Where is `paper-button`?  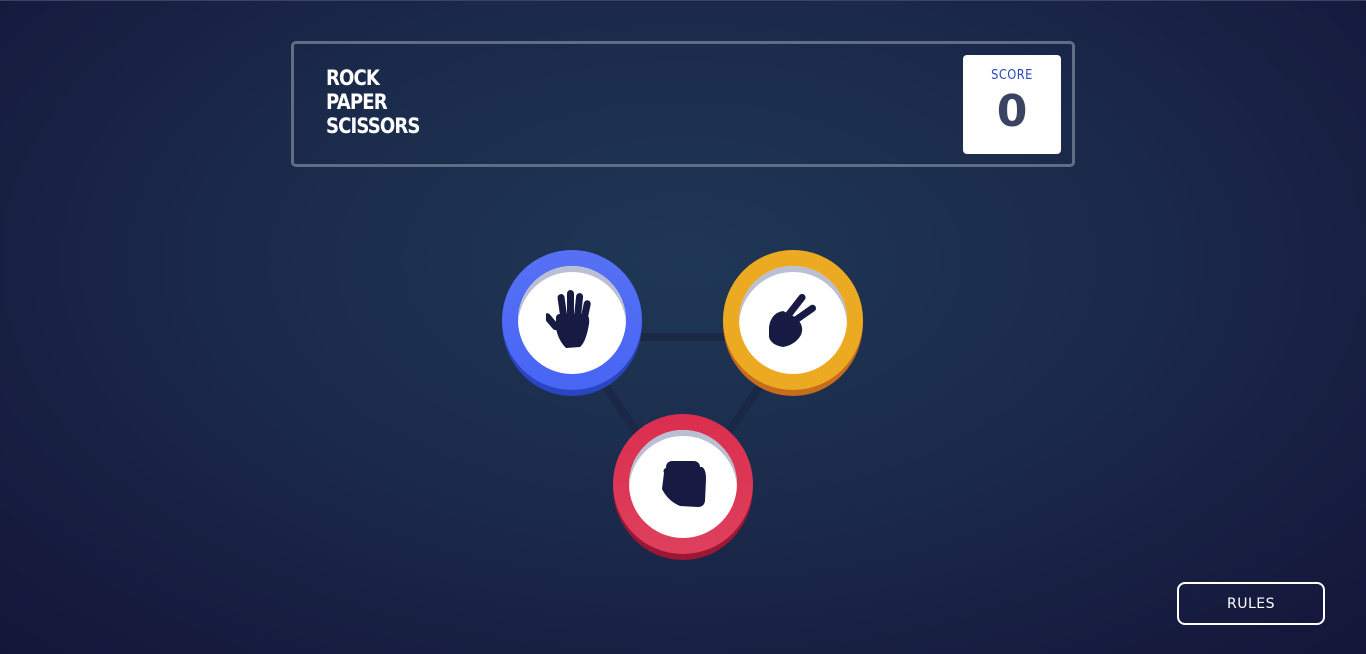
paper-button is located at coordinates (572, 323).